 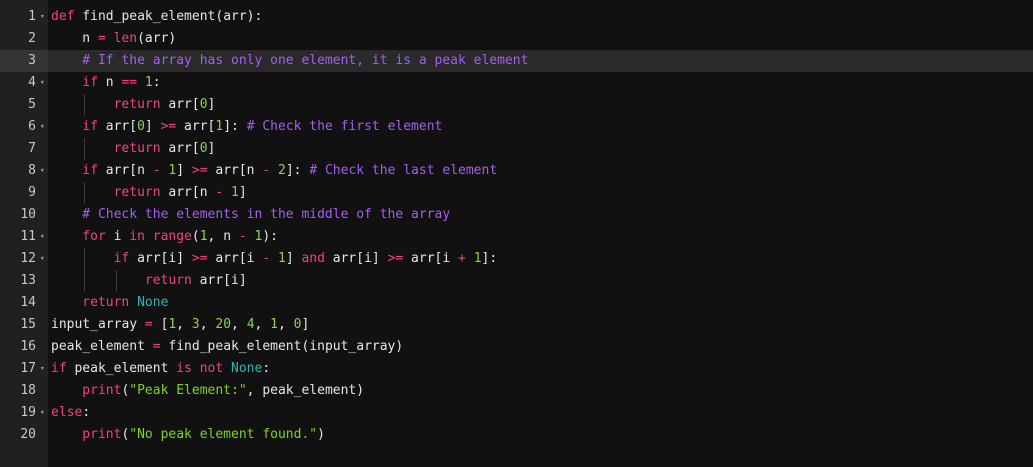 What do you see at coordinates (184, 368) in the screenshot?
I see `code-token: is` at bounding box center [184, 368].